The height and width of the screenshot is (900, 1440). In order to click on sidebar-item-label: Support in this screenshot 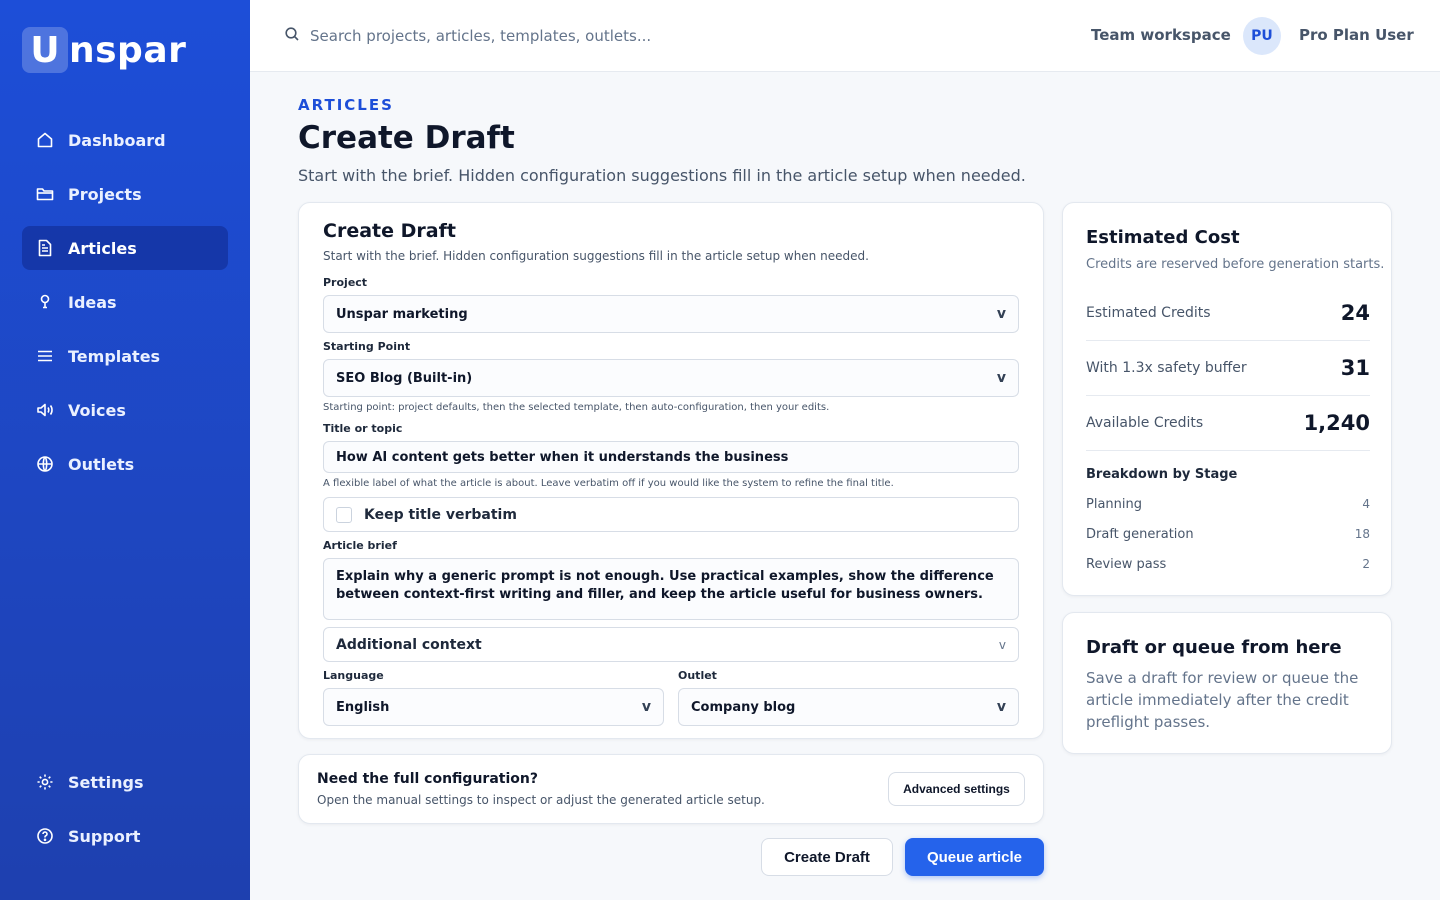, I will do `click(104, 836)`.